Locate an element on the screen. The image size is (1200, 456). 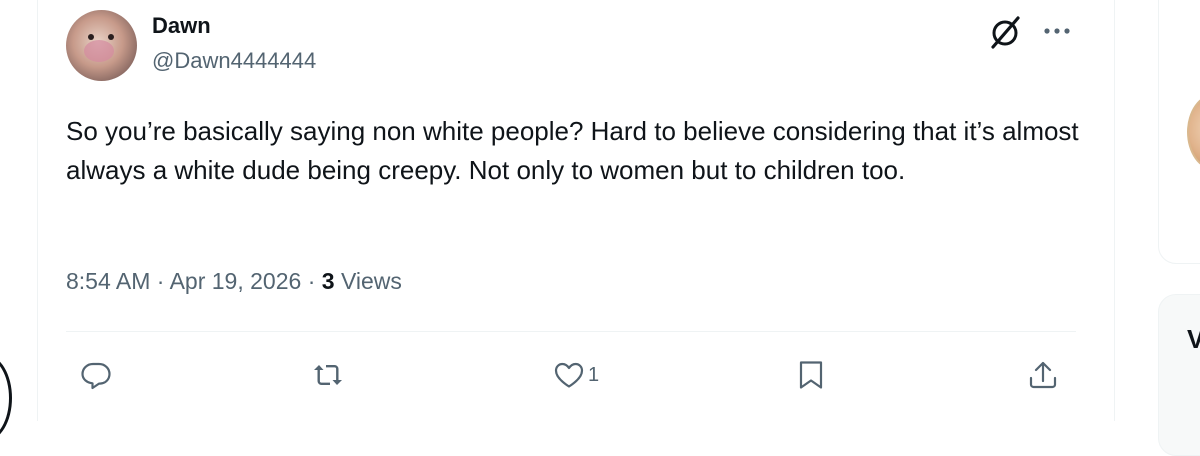
partial-circle-decoration is located at coordinates (6, 398).